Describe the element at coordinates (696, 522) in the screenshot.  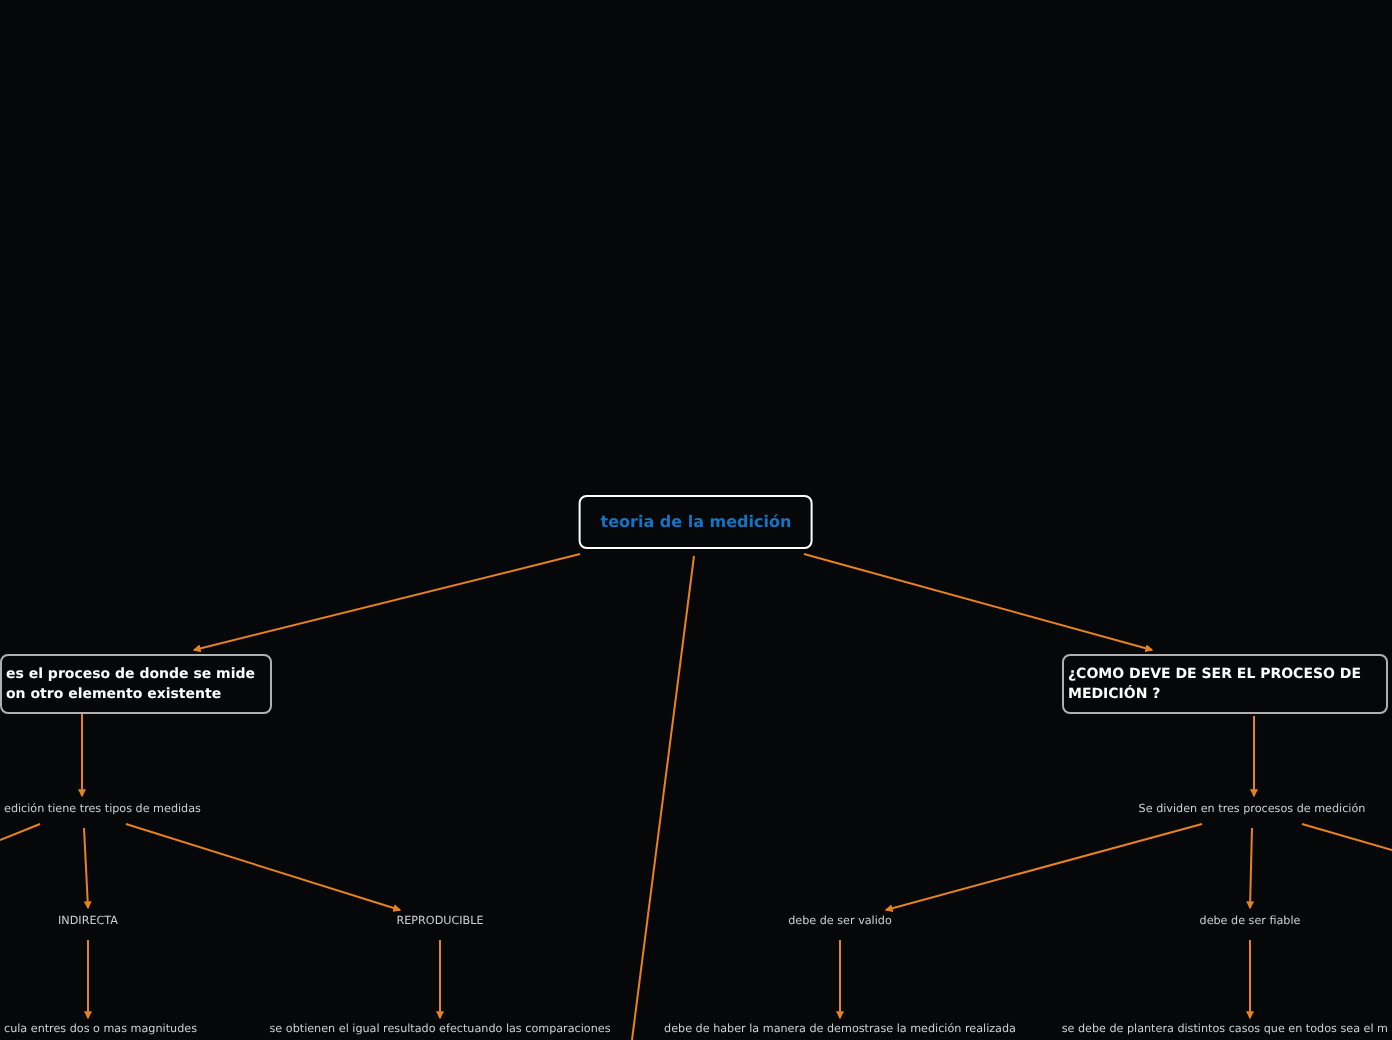
I see `central-topic: teoria de la medición` at that location.